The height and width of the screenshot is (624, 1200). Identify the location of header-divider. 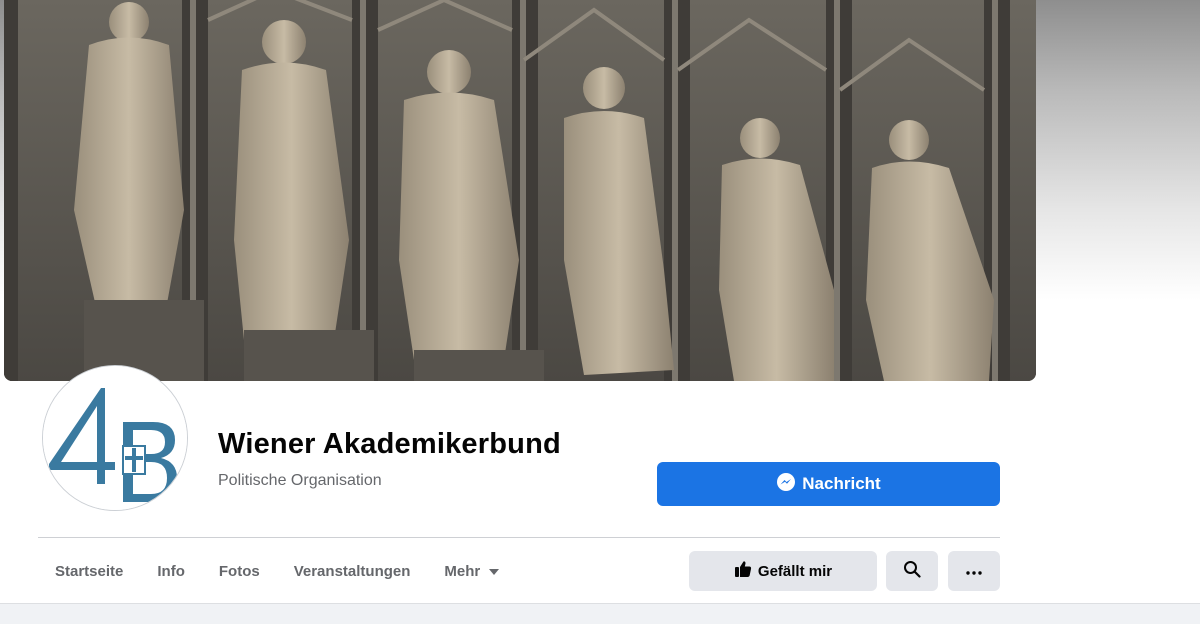
(519, 537).